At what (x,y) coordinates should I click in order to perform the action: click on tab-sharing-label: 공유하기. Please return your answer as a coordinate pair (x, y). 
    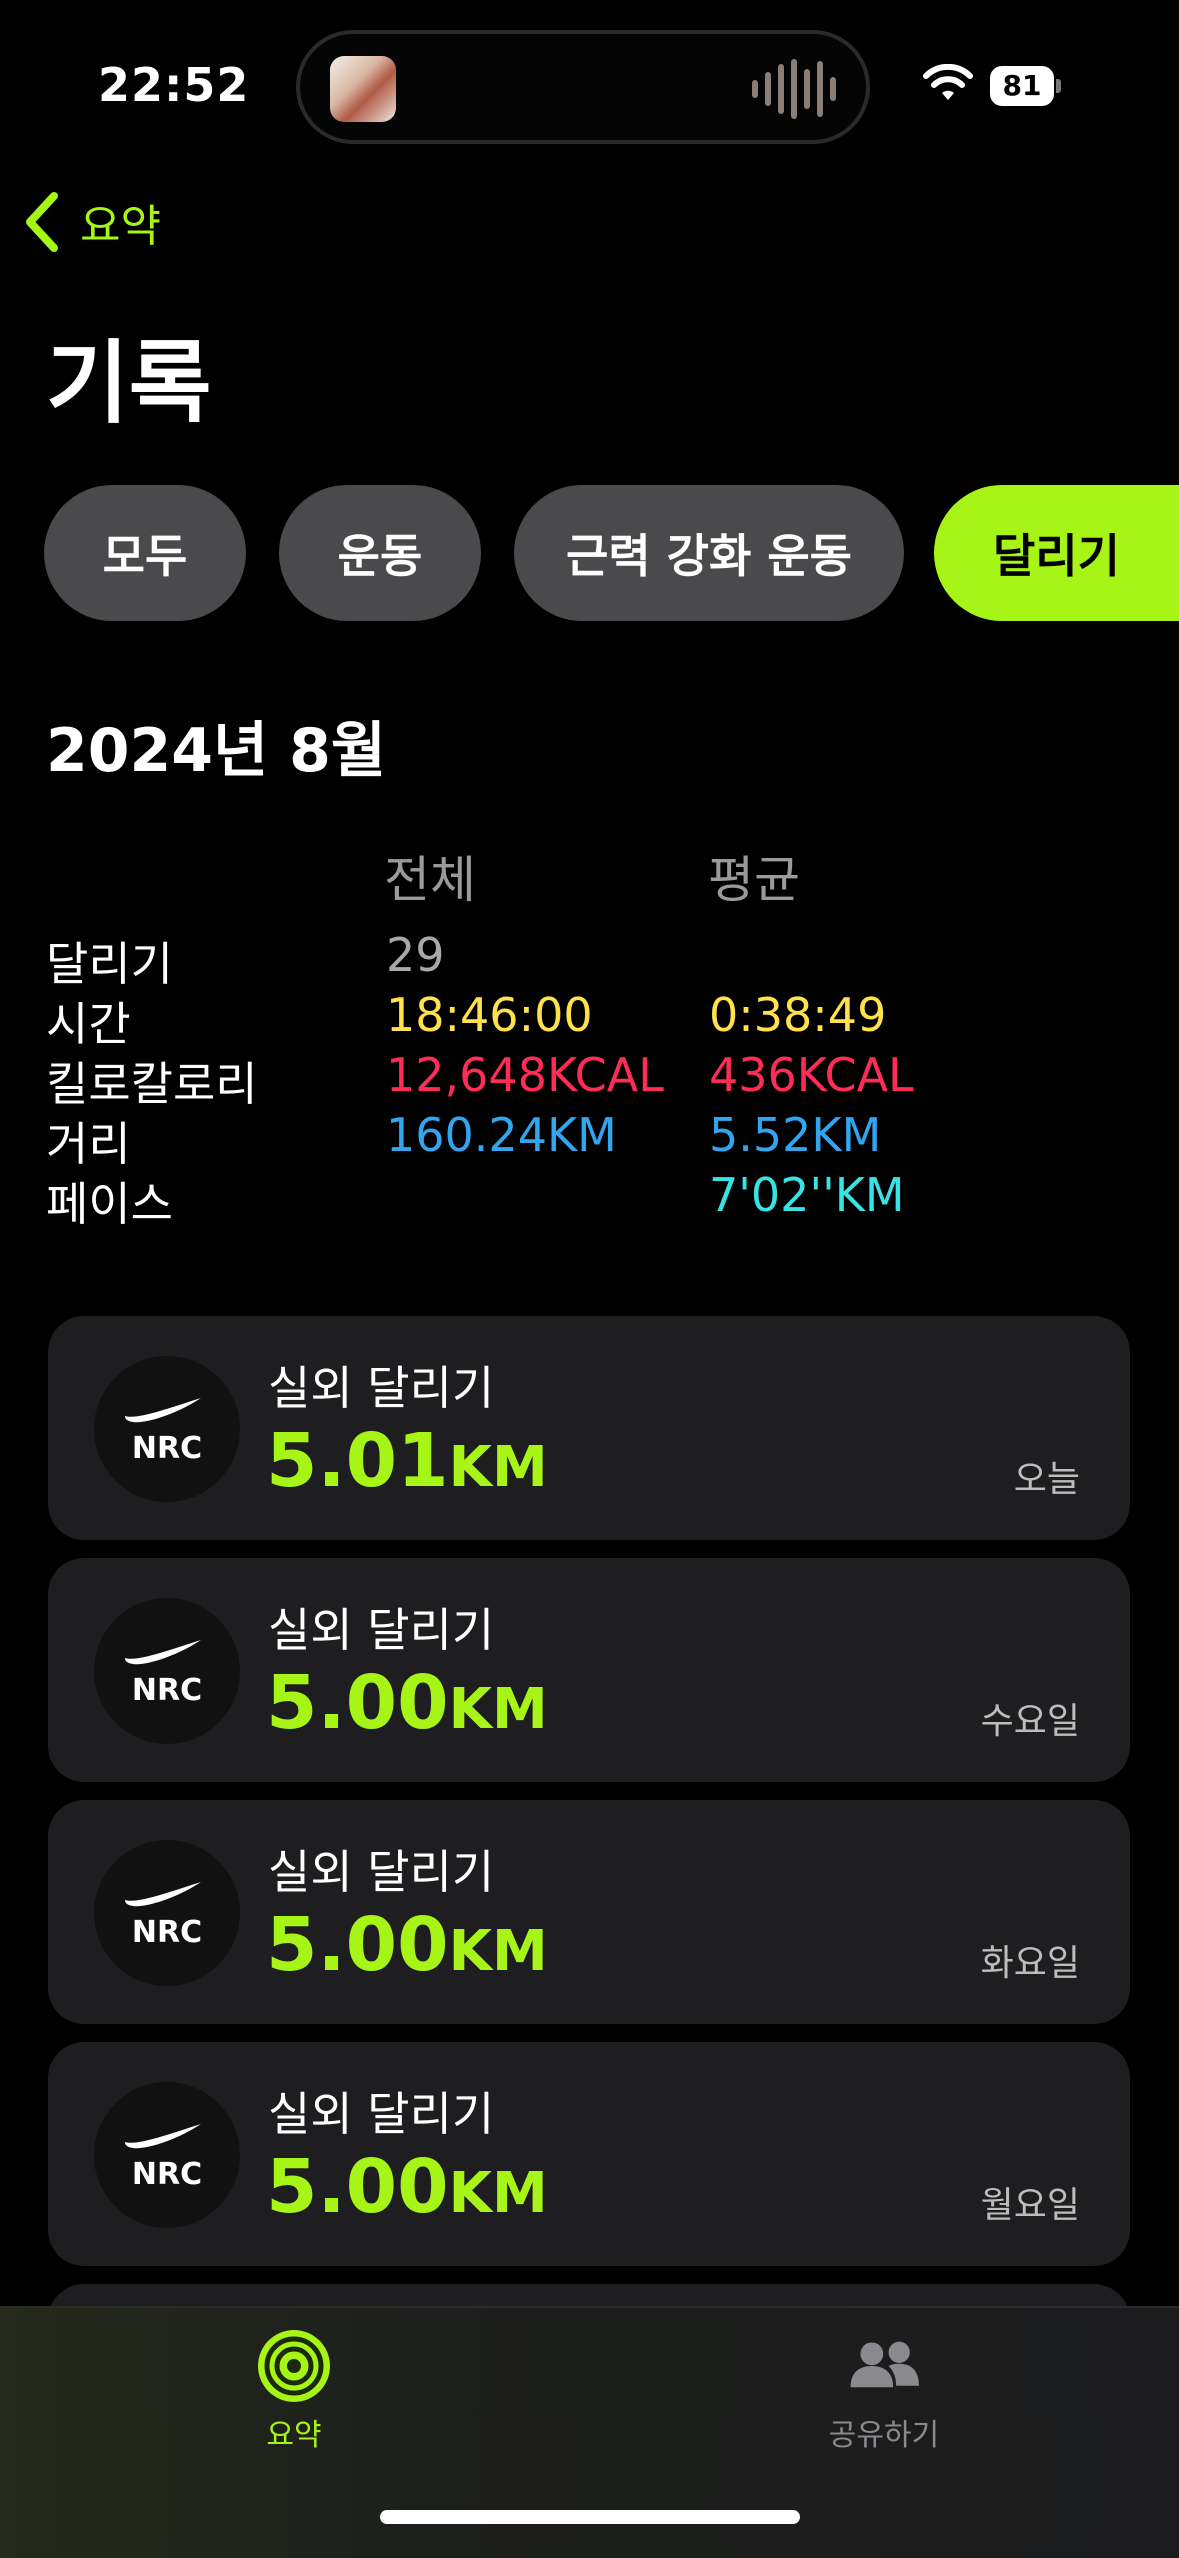
    Looking at the image, I should click on (884, 2435).